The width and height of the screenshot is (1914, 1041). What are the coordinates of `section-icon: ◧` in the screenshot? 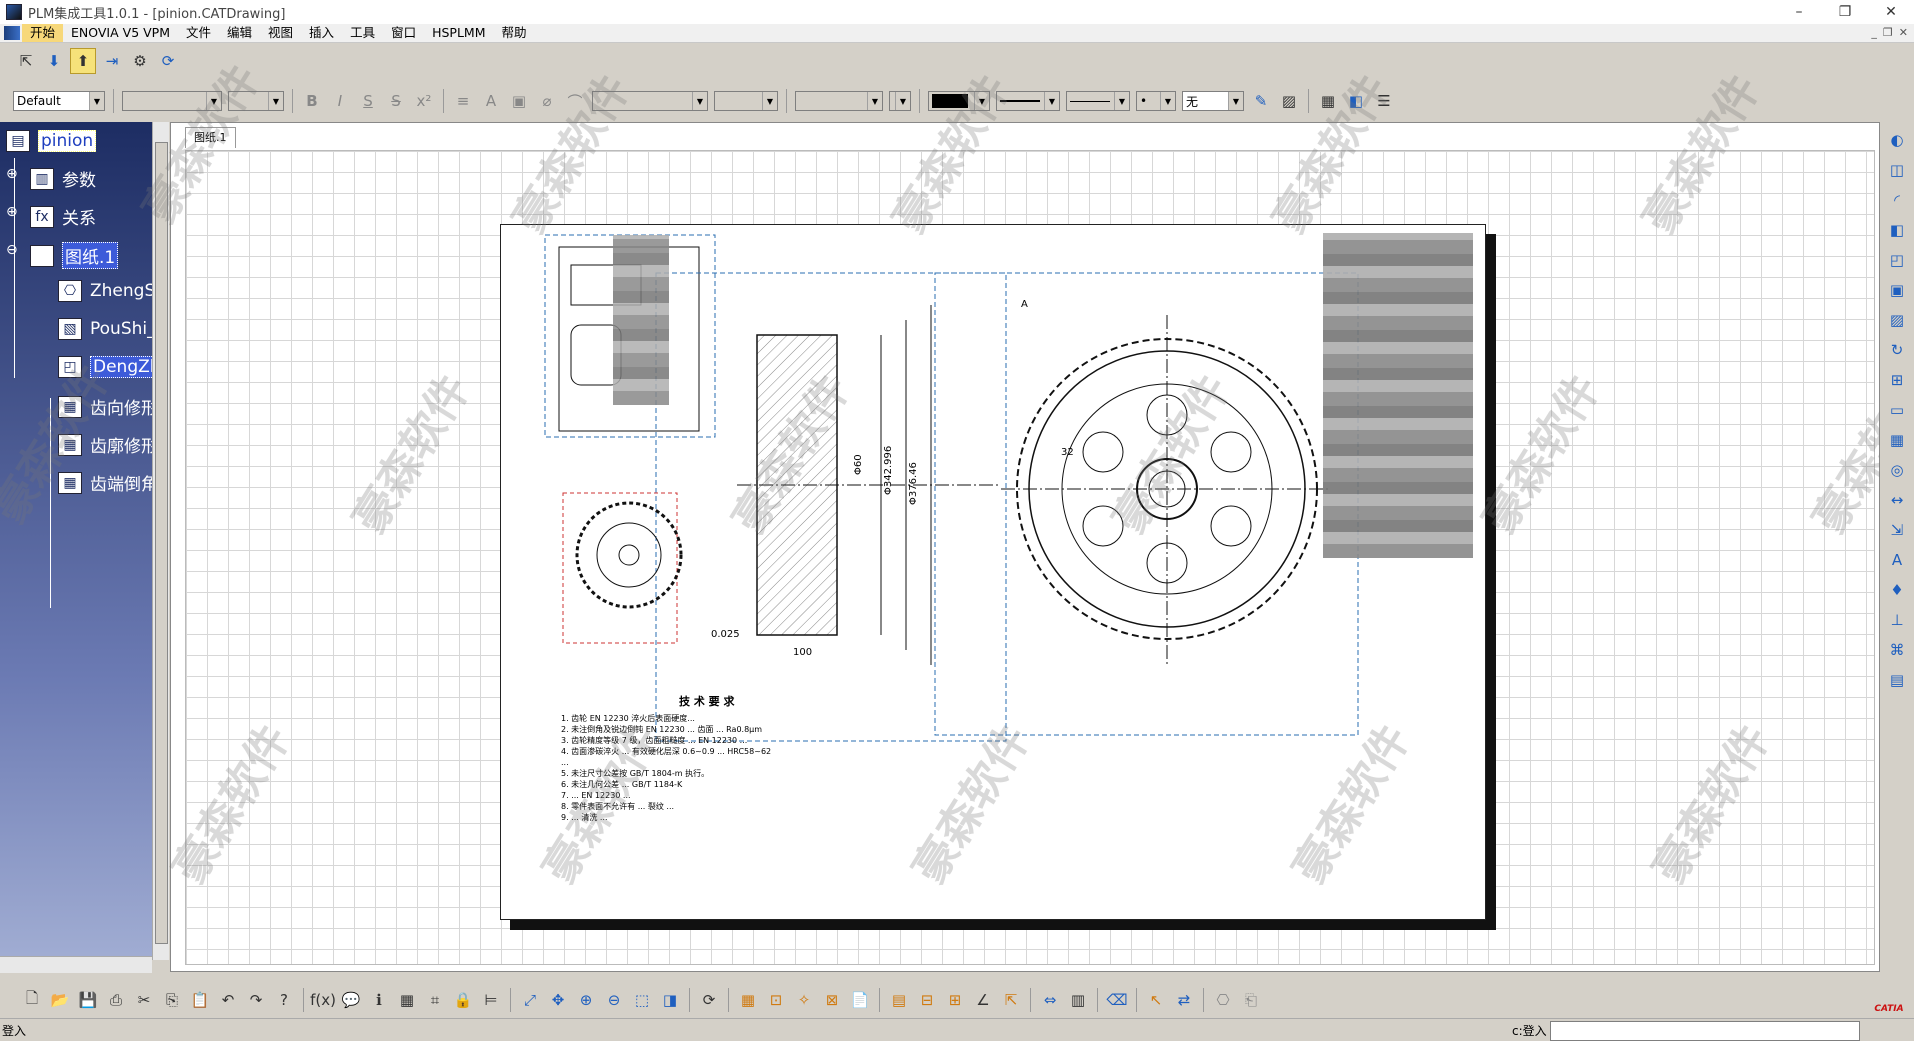 It's located at (1897, 230).